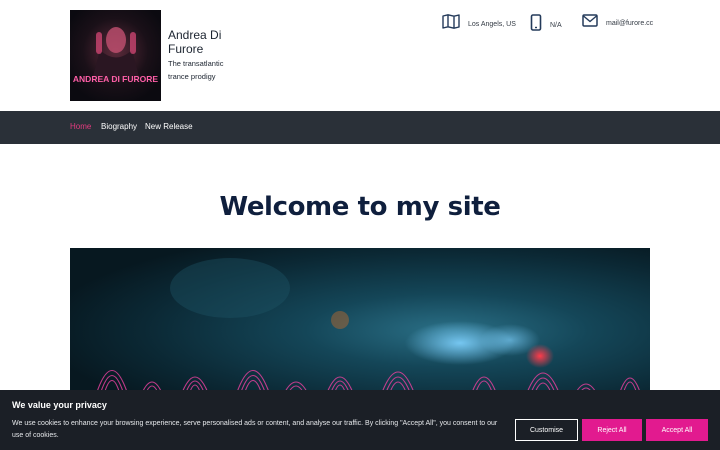 This screenshot has height=450, width=720. What do you see at coordinates (196, 70) in the screenshot?
I see `site-tagline: The transatlantic trance prodigy` at bounding box center [196, 70].